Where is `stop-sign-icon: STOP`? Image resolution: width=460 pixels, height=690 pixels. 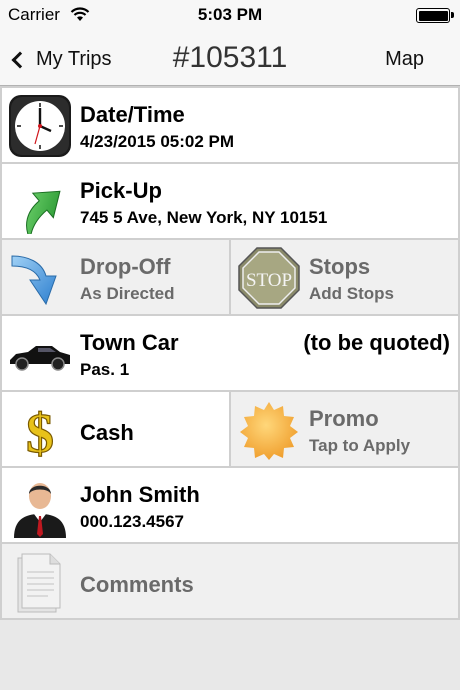 stop-sign-icon: STOP is located at coordinates (269, 278).